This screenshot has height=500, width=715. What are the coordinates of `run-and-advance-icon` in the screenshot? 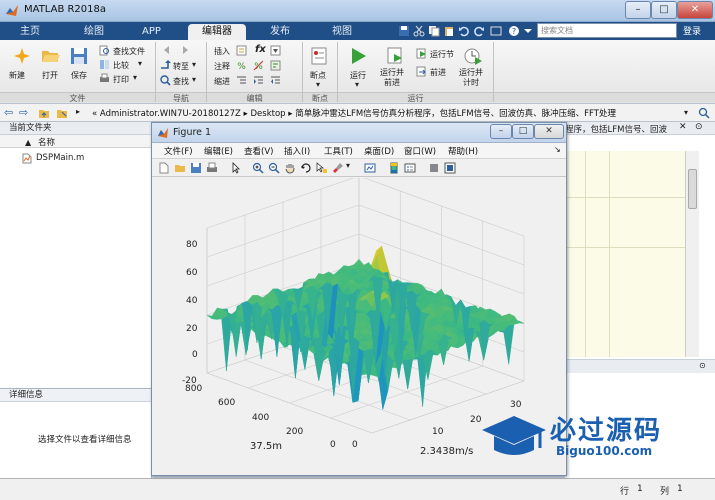 It's located at (395, 56).